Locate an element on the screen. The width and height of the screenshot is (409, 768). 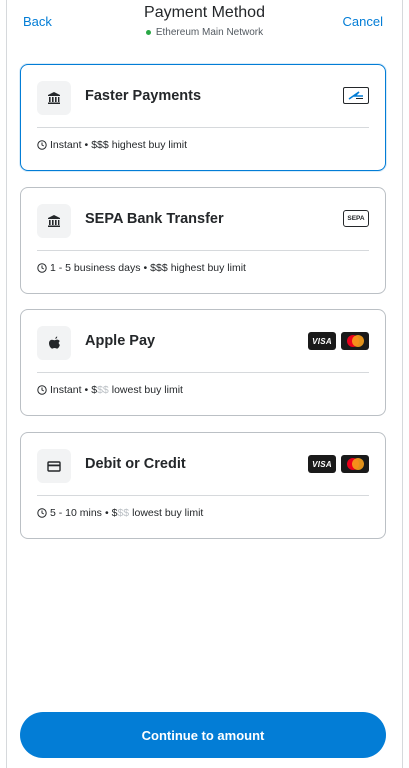
method-title: Apple Pay is located at coordinates (120, 341).